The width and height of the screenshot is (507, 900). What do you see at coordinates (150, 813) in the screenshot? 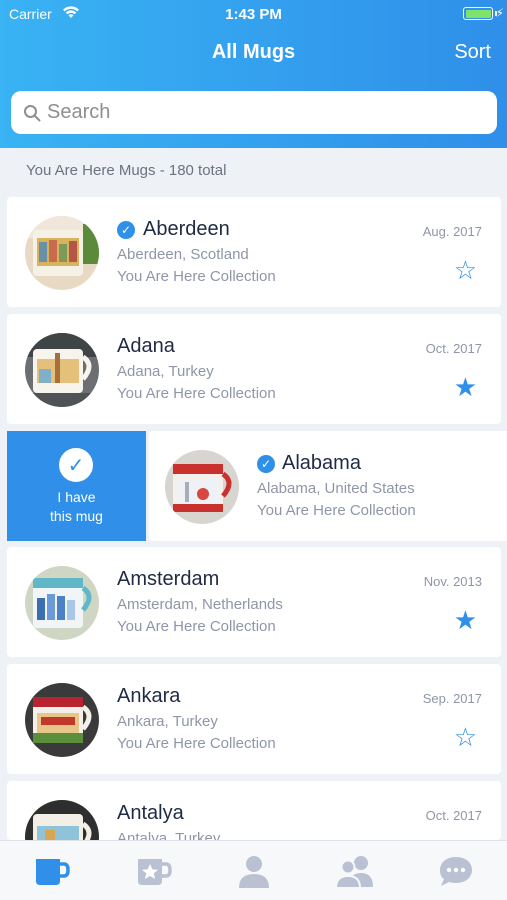
I see `mug-name: Antalya` at bounding box center [150, 813].